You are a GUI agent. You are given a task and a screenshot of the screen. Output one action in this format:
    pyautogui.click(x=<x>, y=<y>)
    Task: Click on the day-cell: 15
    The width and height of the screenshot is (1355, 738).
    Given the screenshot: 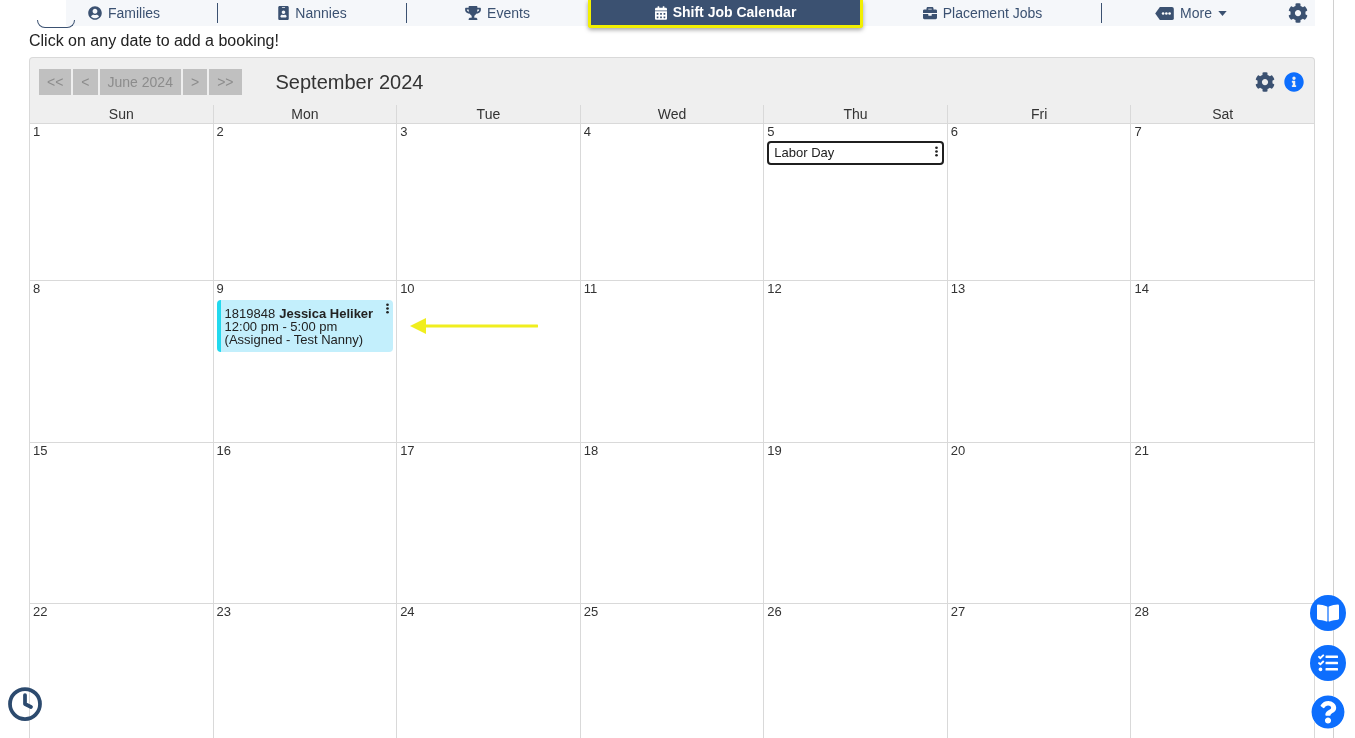 What is the action you would take?
    pyautogui.click(x=122, y=523)
    